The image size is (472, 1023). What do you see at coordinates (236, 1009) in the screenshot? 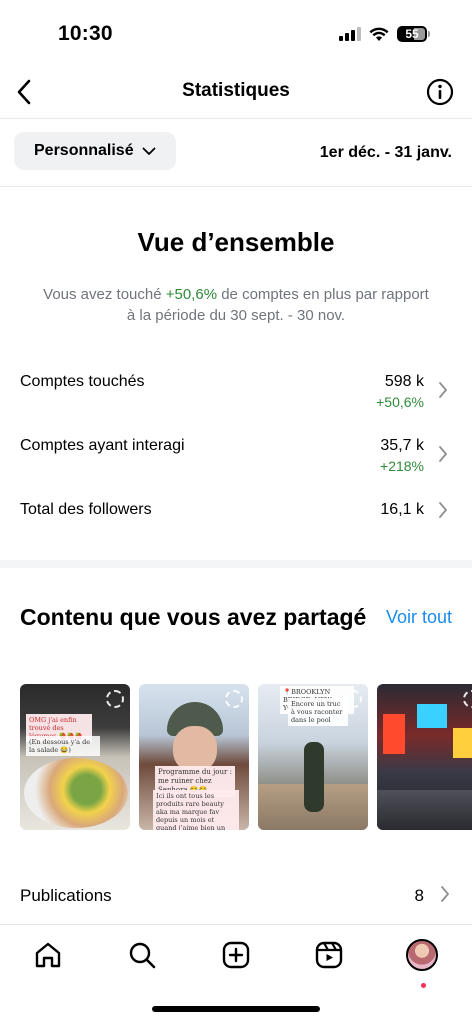
I see `home-indicator` at bounding box center [236, 1009].